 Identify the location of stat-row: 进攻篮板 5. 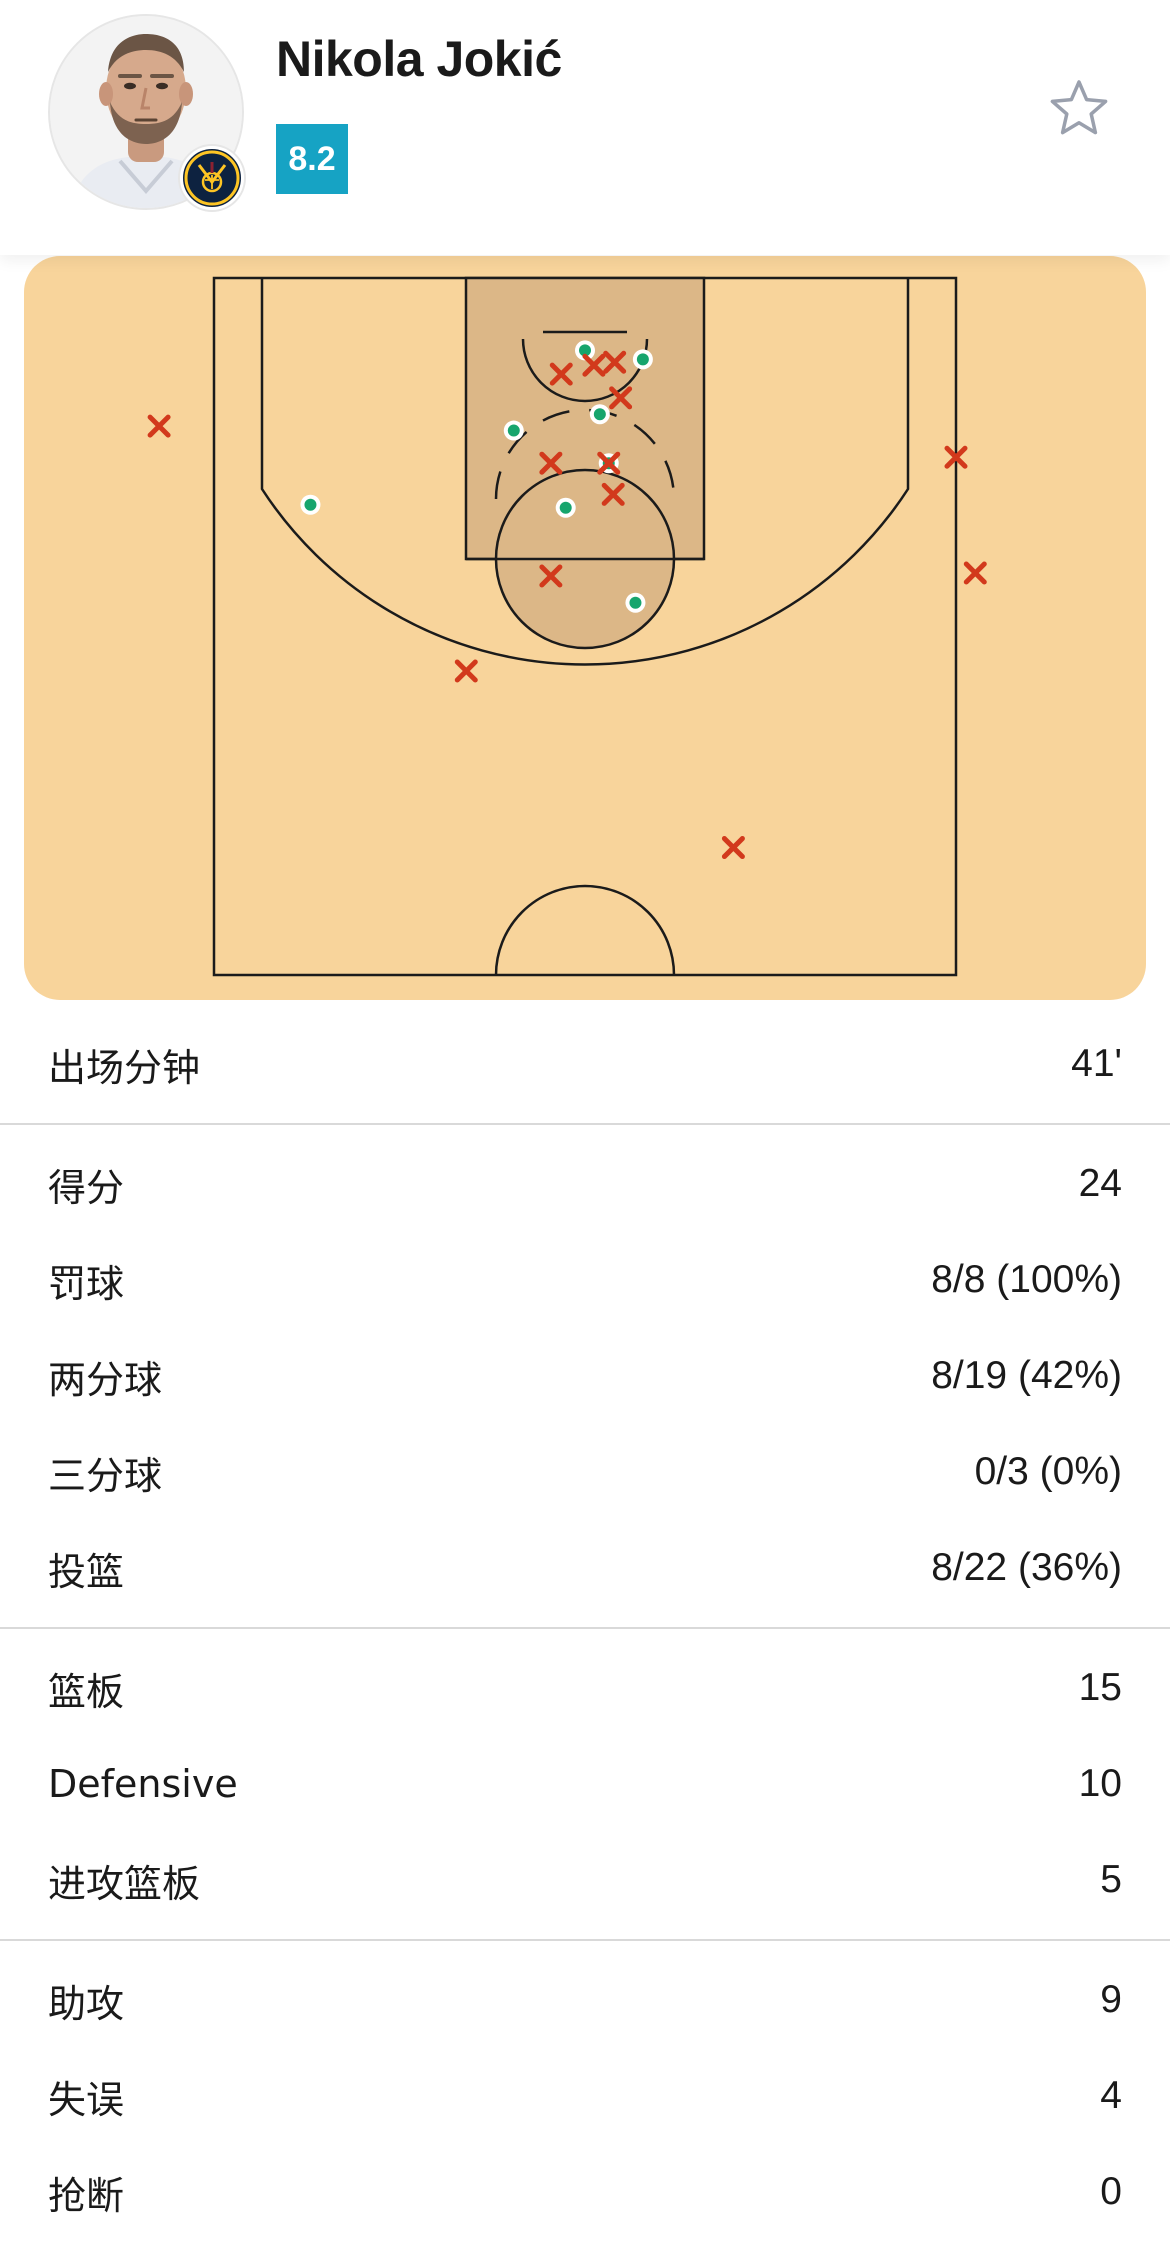
(585, 1880).